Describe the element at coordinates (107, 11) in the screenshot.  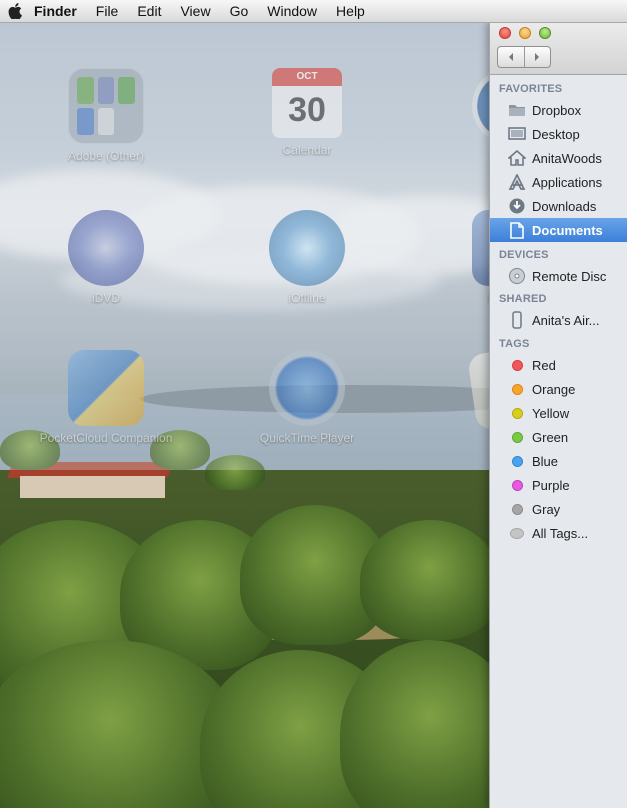
I see `menu-file: File` at that location.